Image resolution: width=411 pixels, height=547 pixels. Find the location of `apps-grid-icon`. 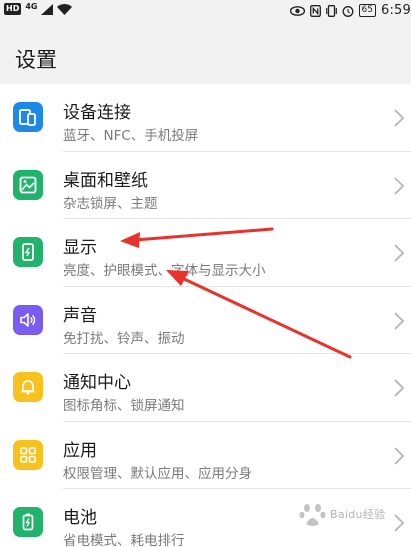

apps-grid-icon is located at coordinates (28, 454).